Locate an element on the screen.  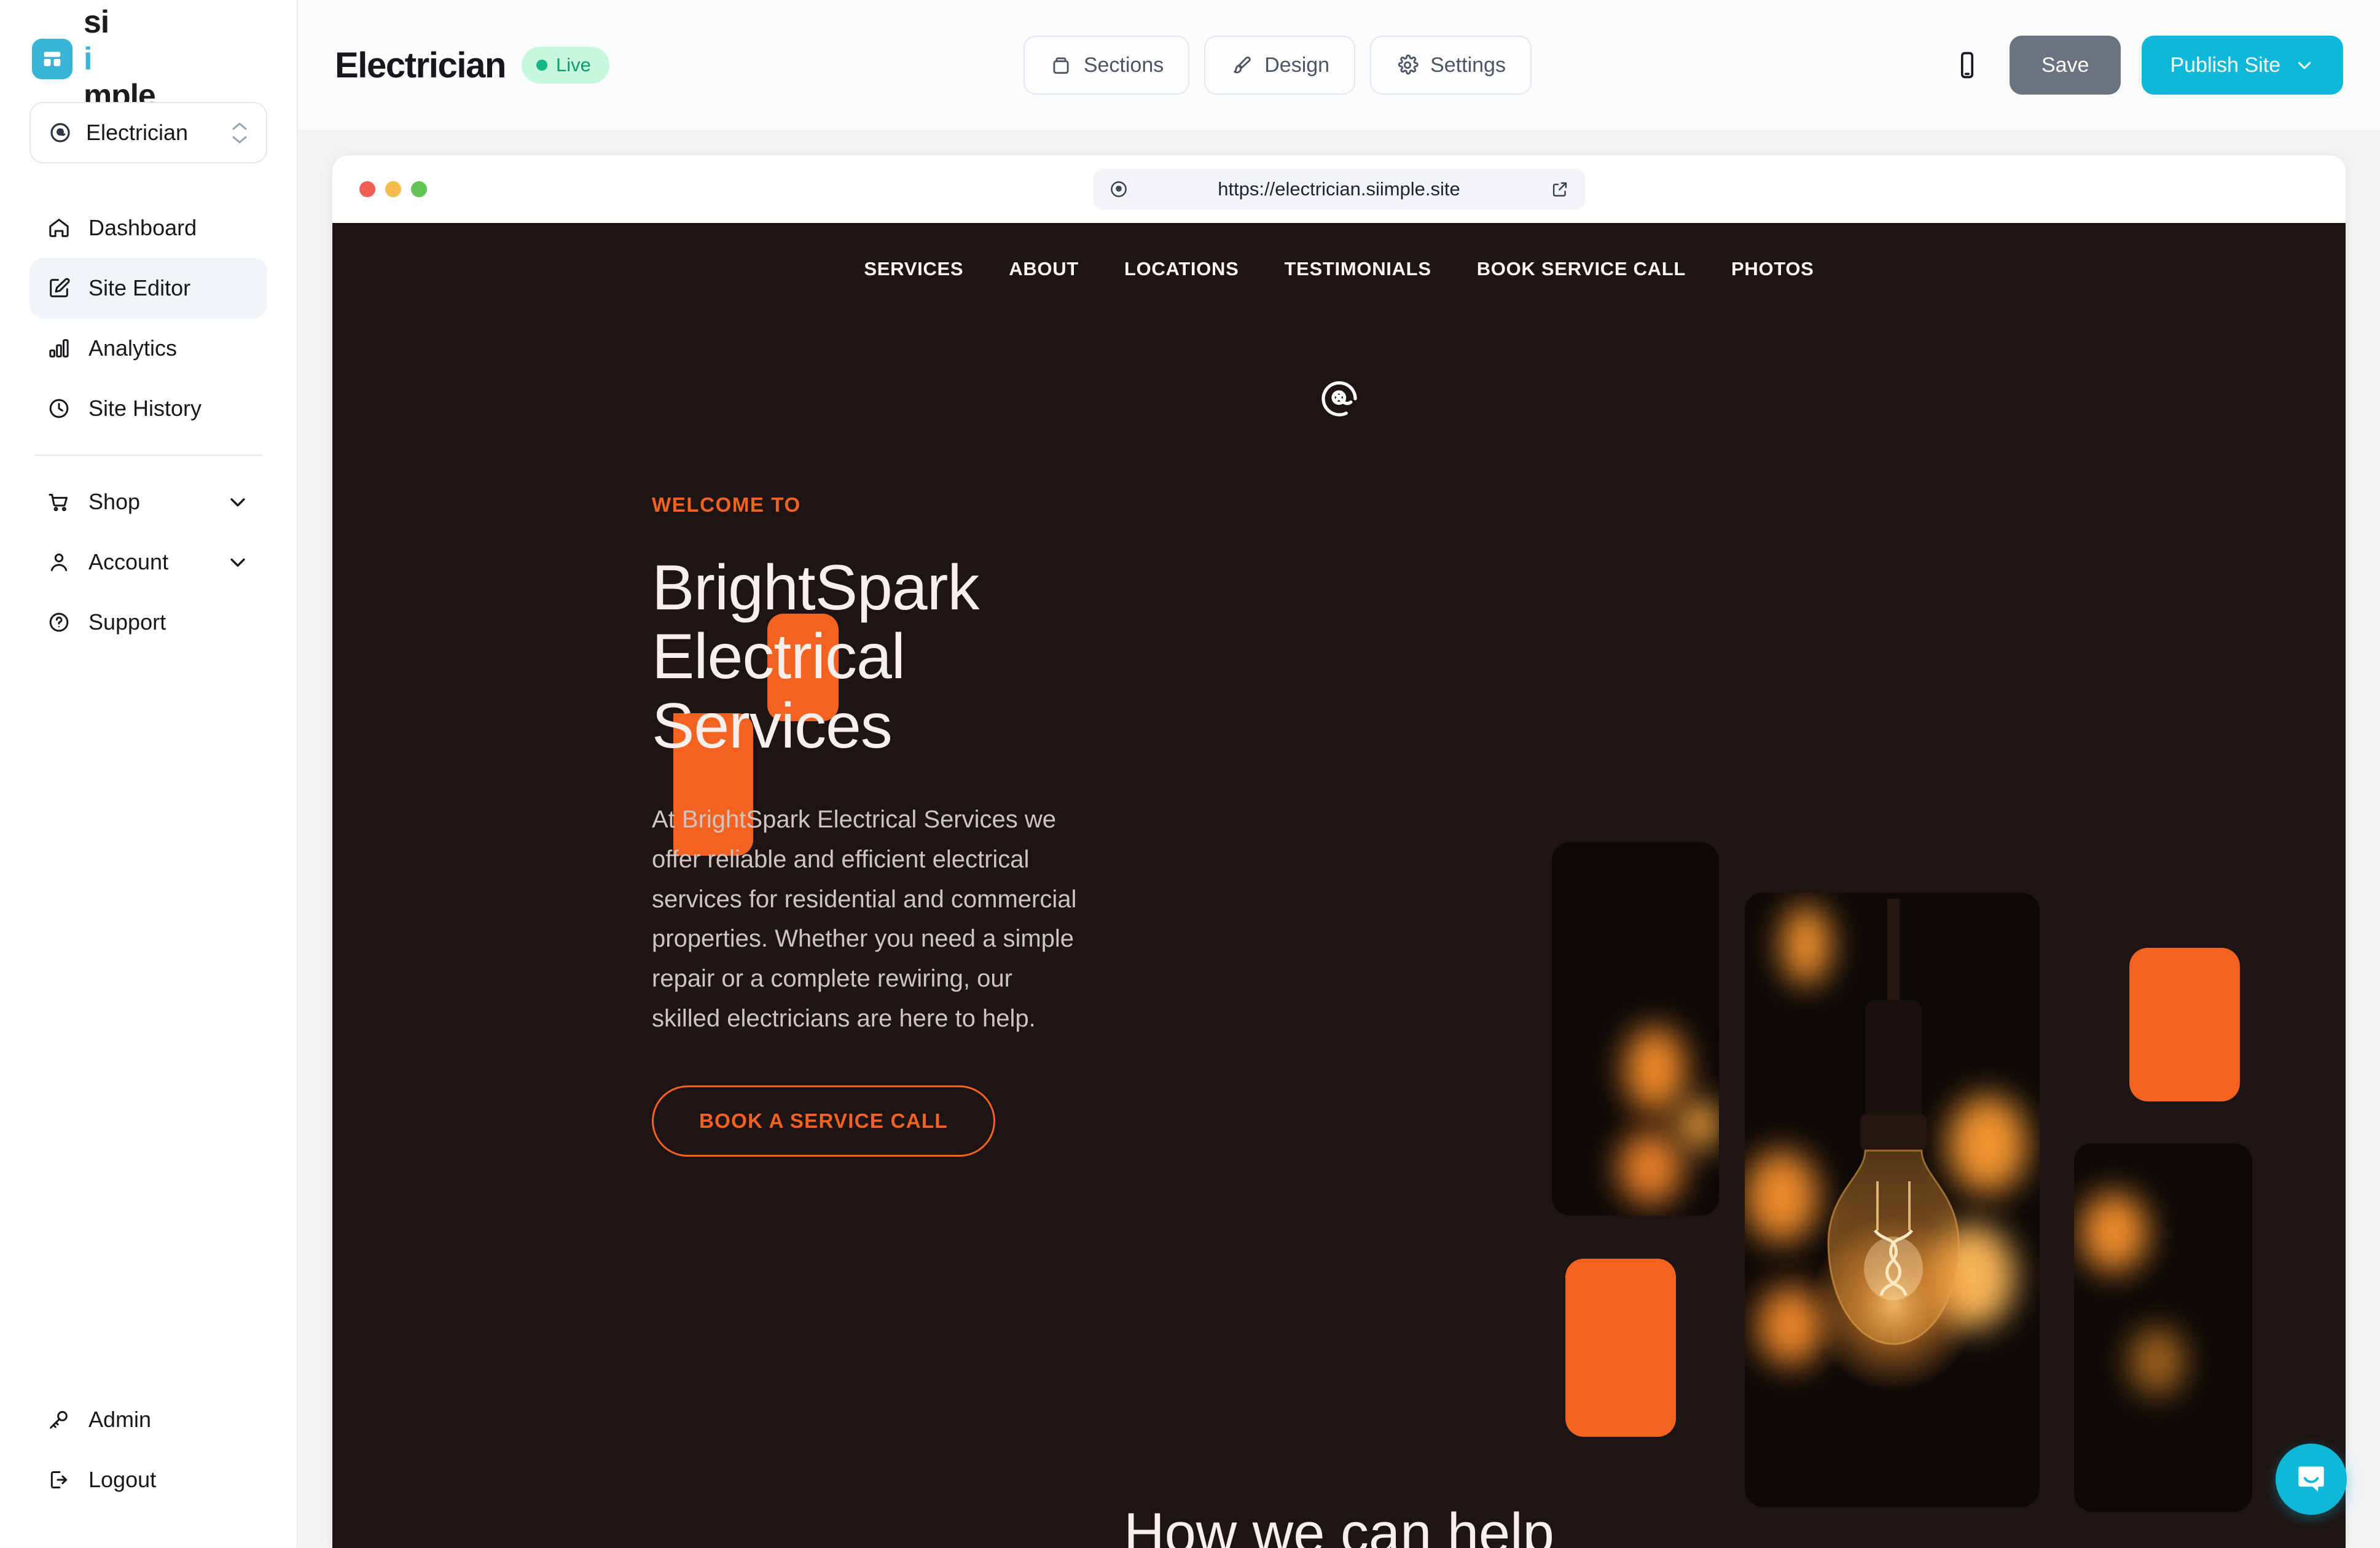
sidebar-item-label: Account is located at coordinates (129, 561).